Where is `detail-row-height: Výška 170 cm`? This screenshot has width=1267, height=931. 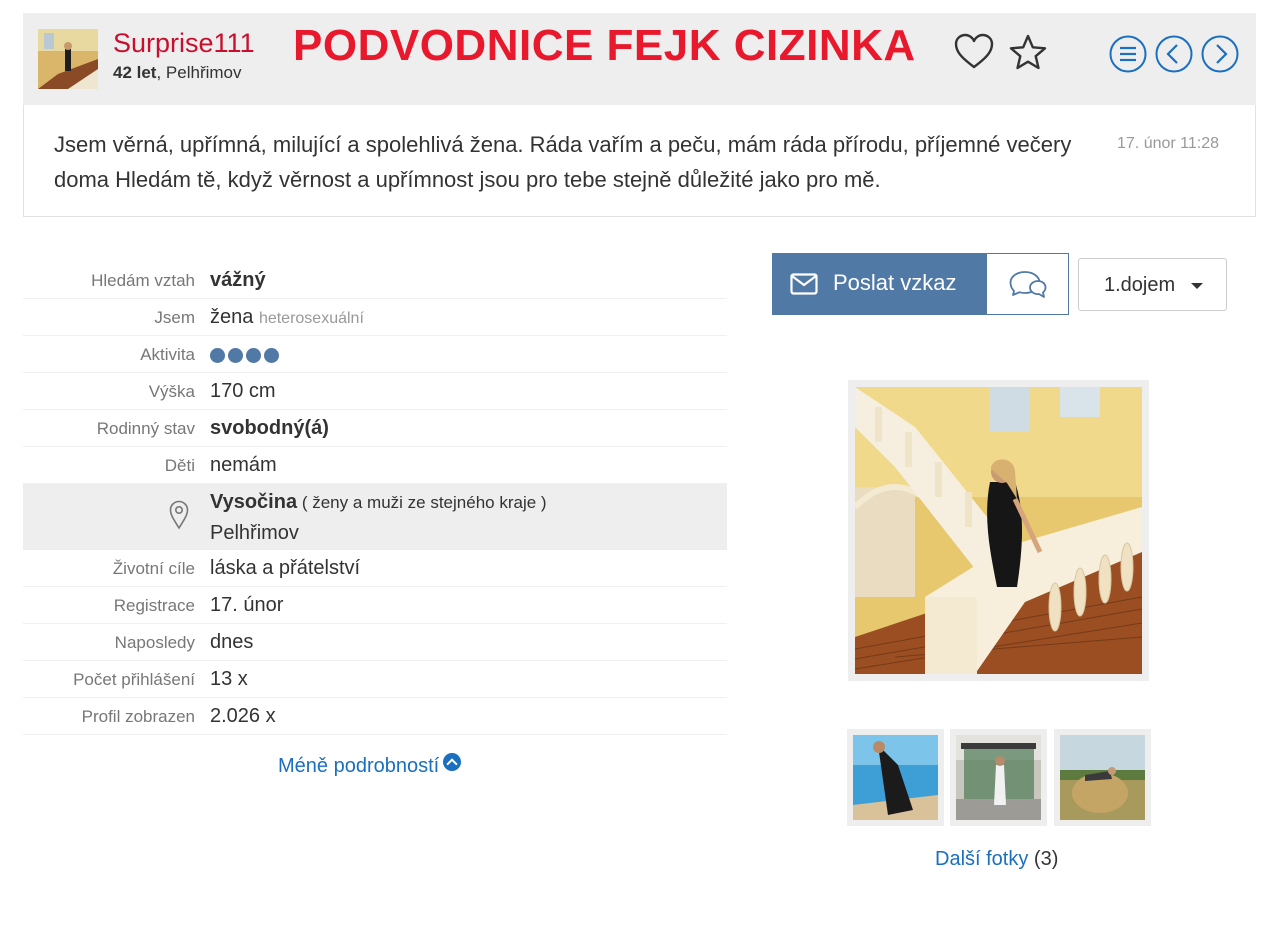 detail-row-height: Výška 170 cm is located at coordinates (375, 391).